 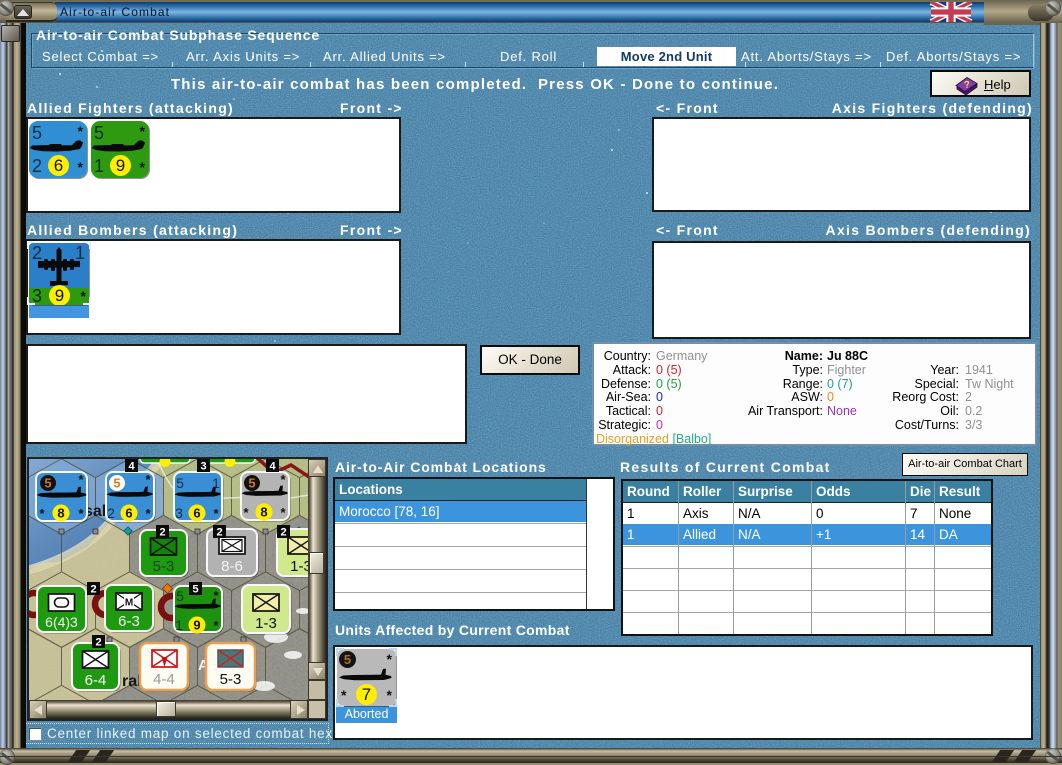 I want to click on svg-text: 6-4, so click(x=96, y=680).